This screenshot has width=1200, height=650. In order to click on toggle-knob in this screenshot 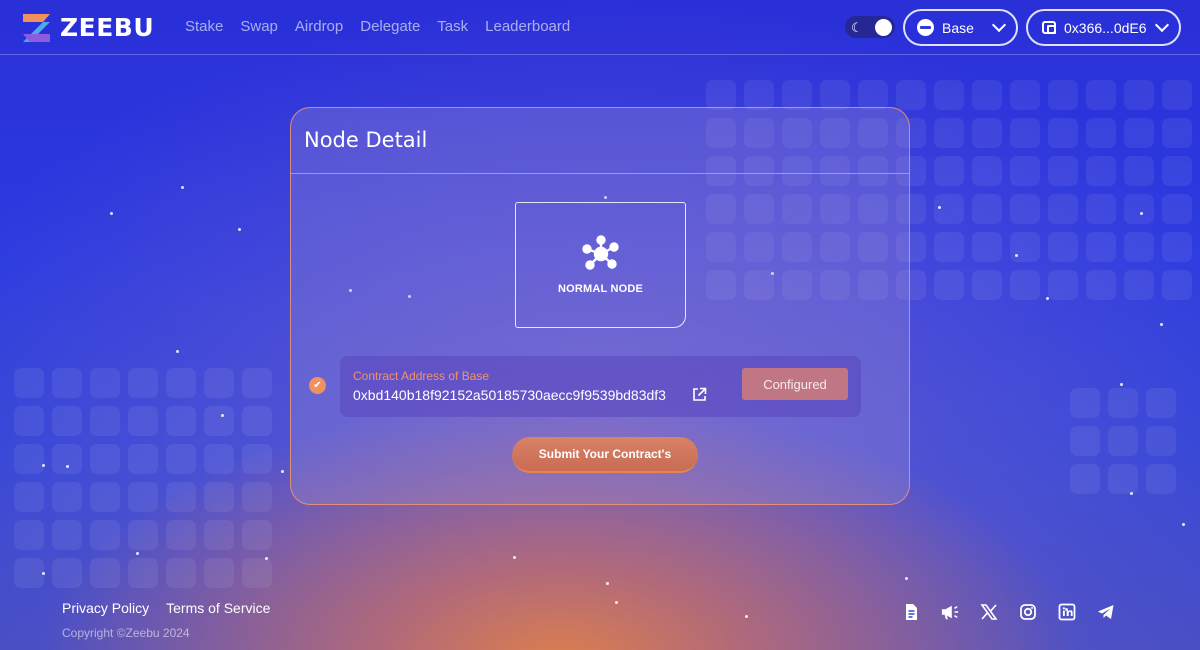, I will do `click(883, 27)`.